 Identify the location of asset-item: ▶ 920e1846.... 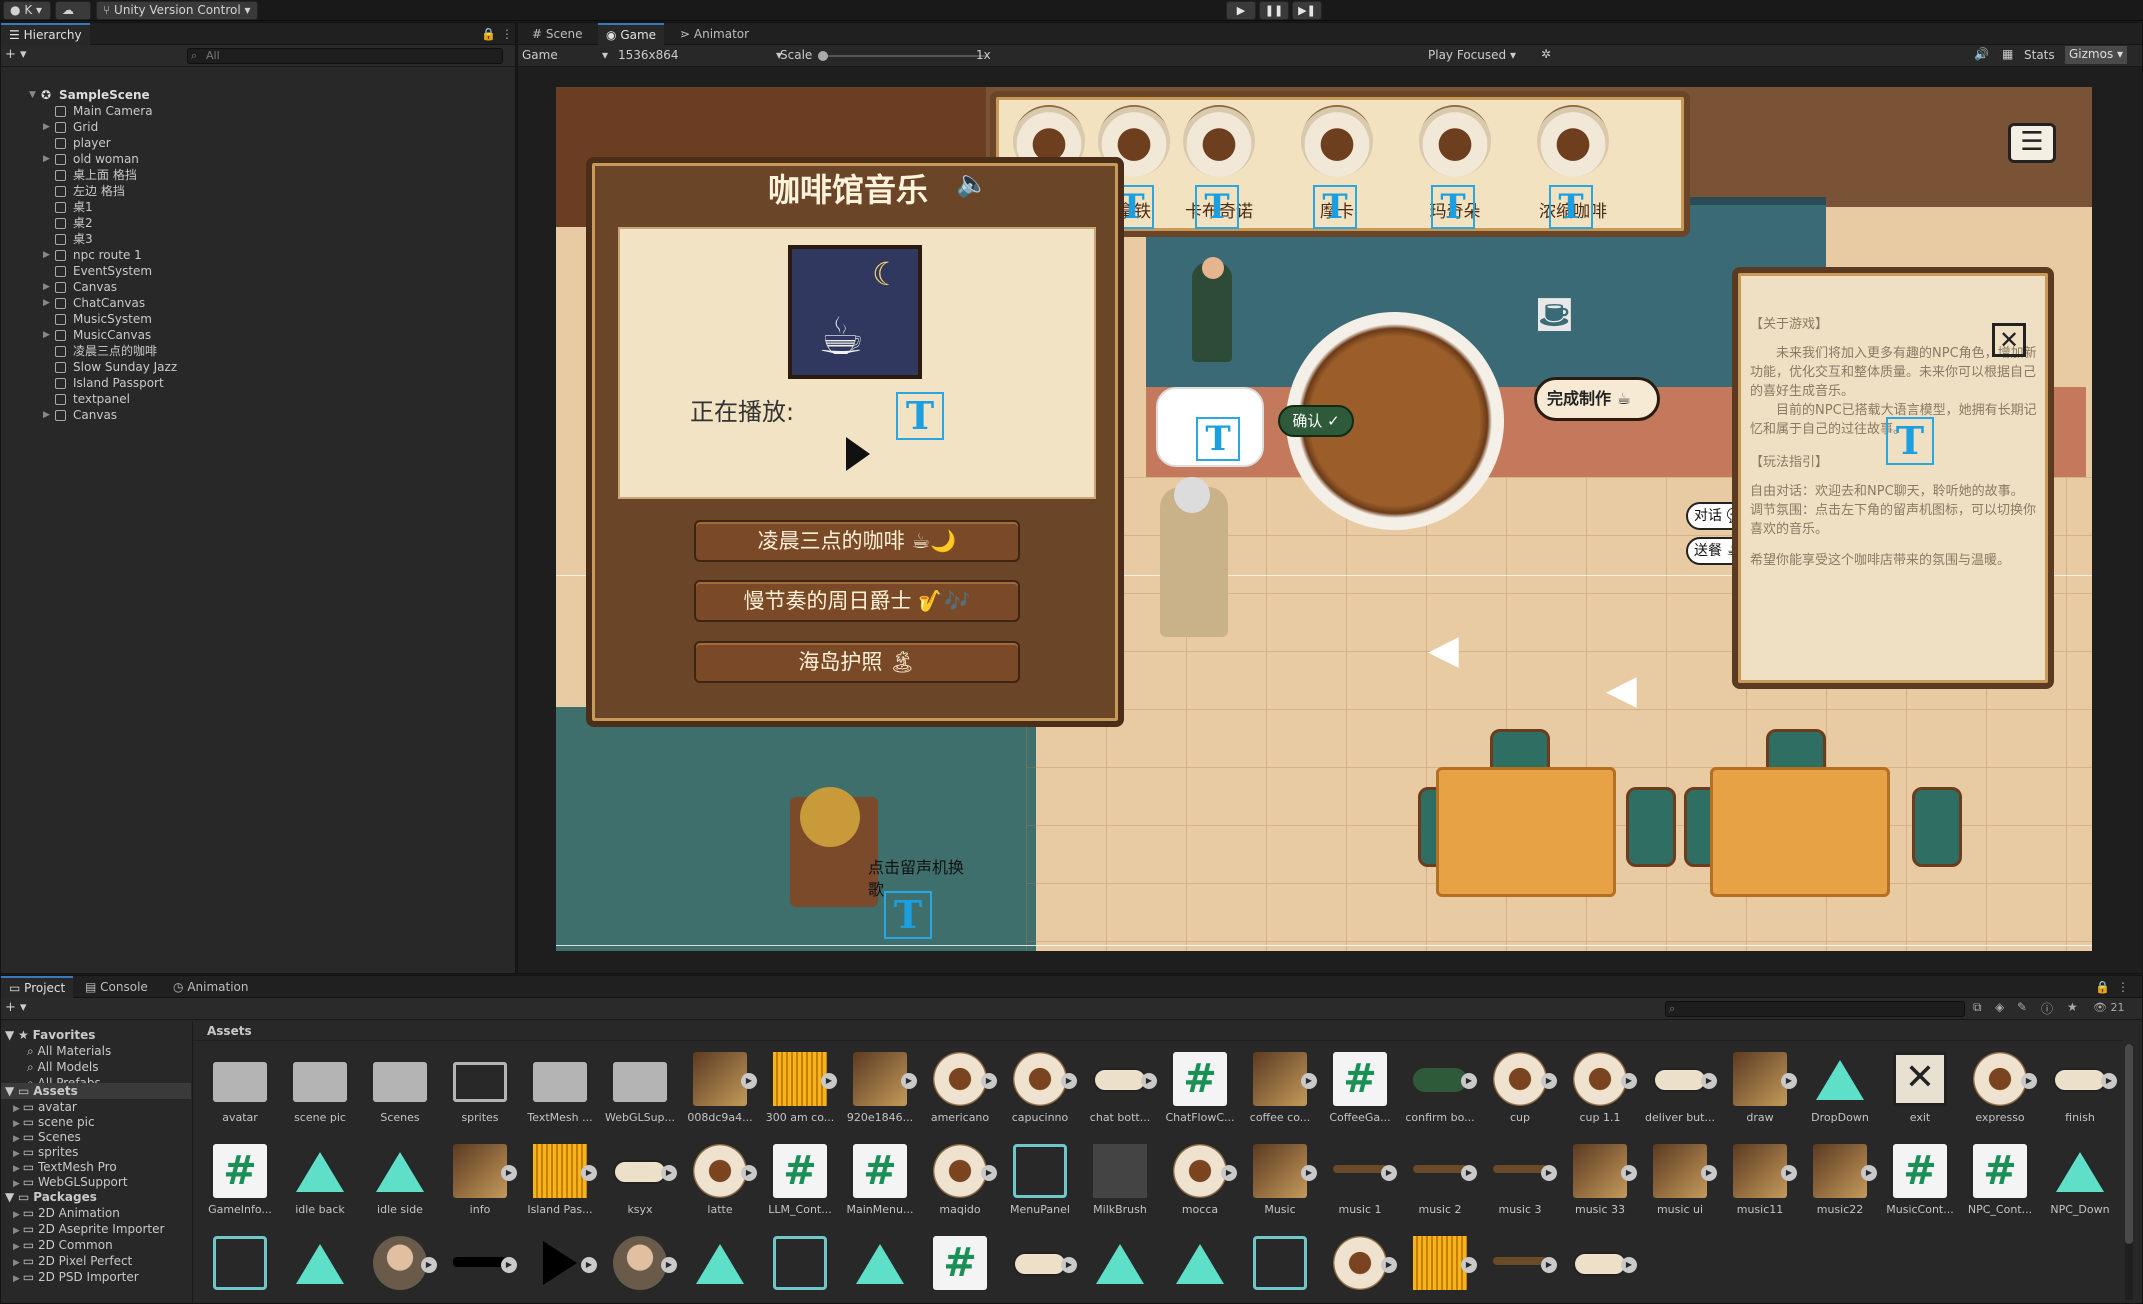
(880, 1091).